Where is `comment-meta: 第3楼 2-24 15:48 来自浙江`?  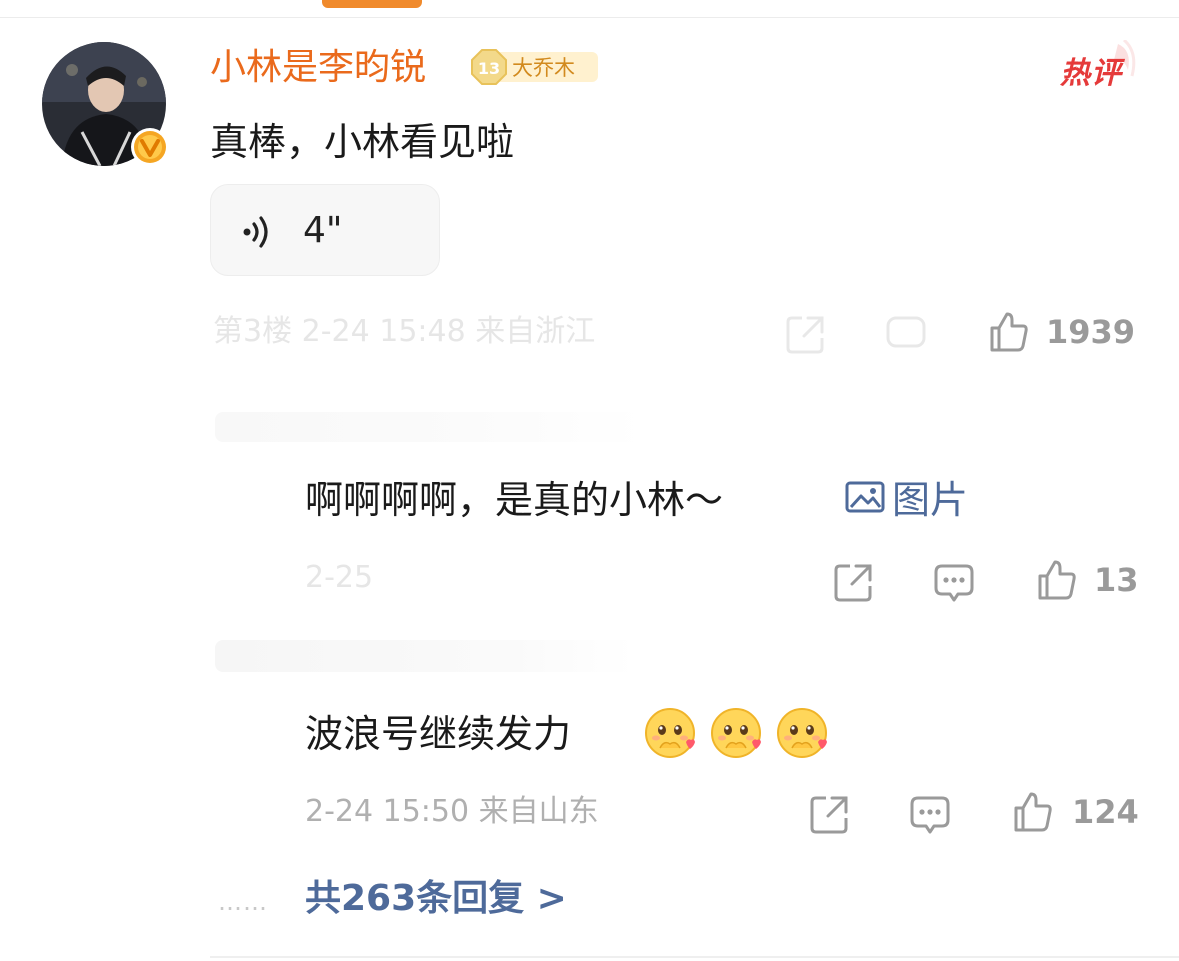
comment-meta: 第3楼 2-24 15:48 来自浙江 is located at coordinates (404, 331).